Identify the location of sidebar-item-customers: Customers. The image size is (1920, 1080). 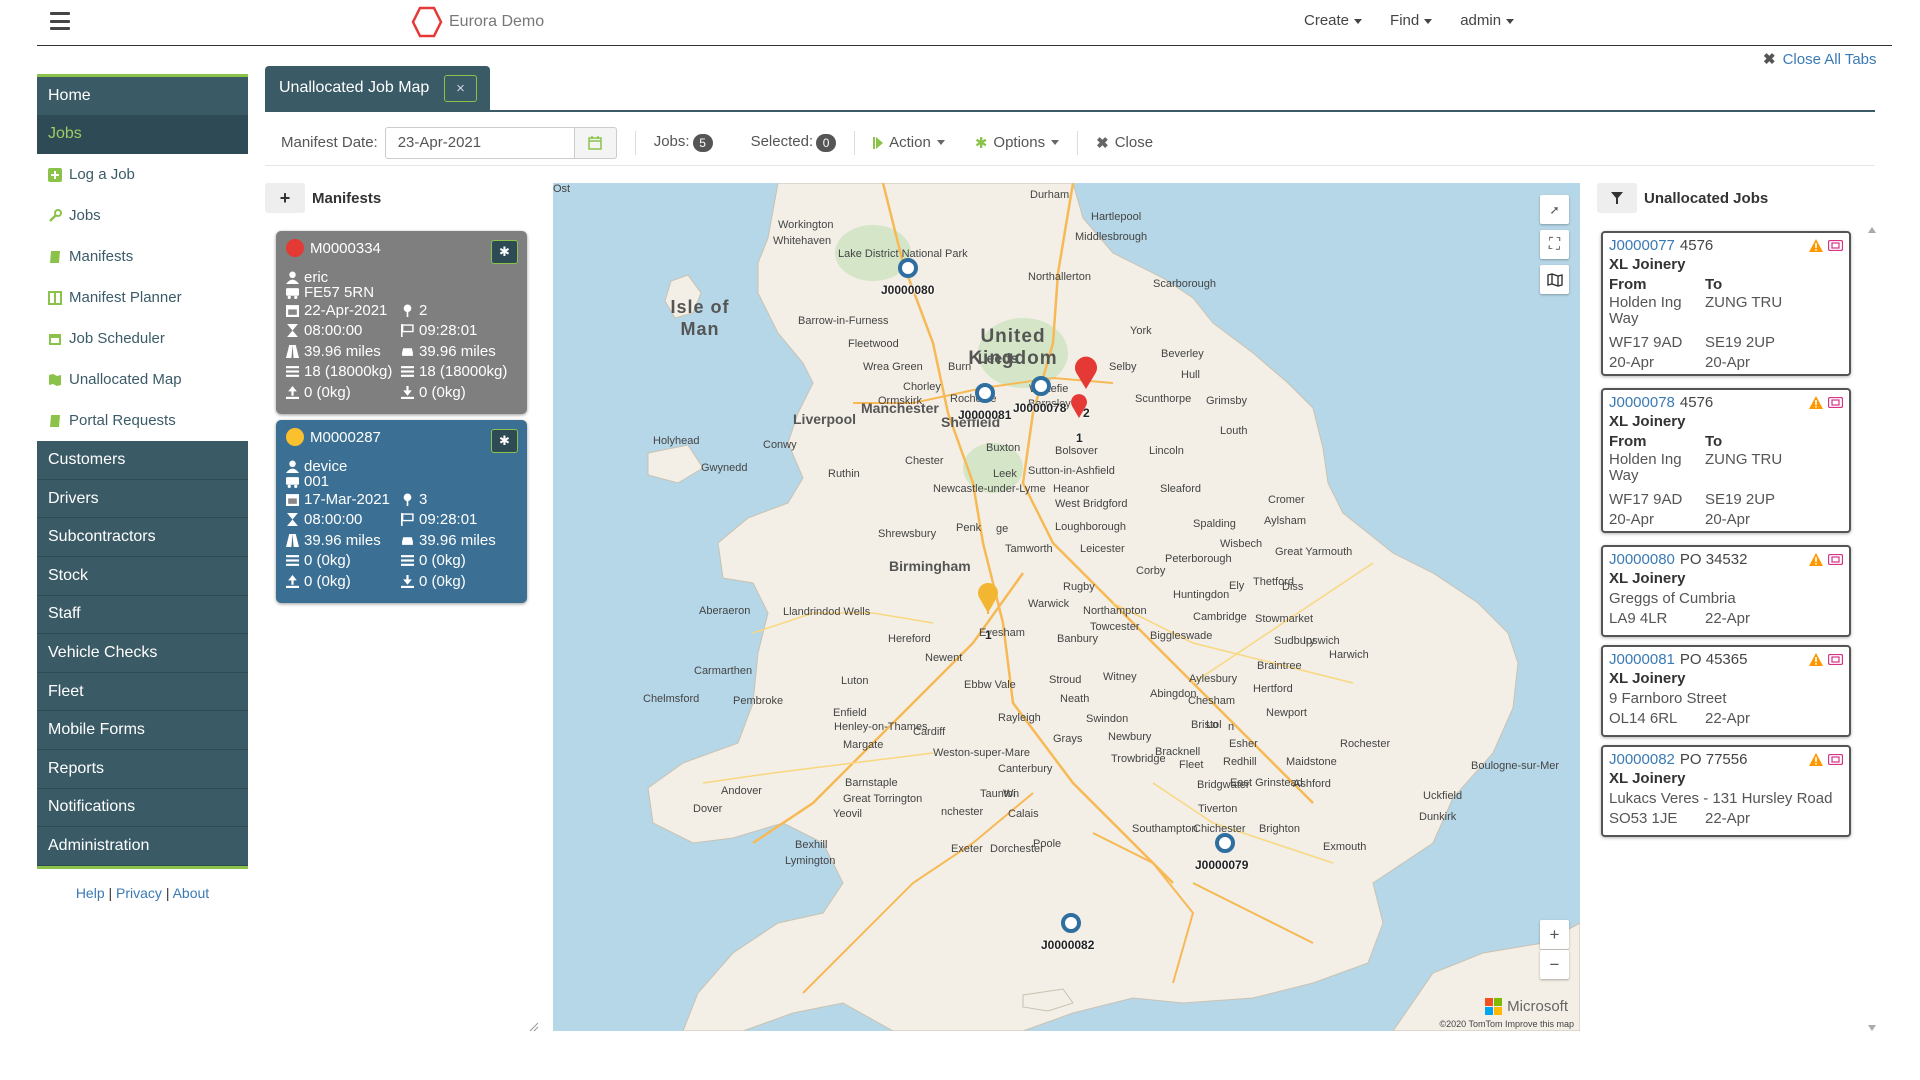
(142, 460).